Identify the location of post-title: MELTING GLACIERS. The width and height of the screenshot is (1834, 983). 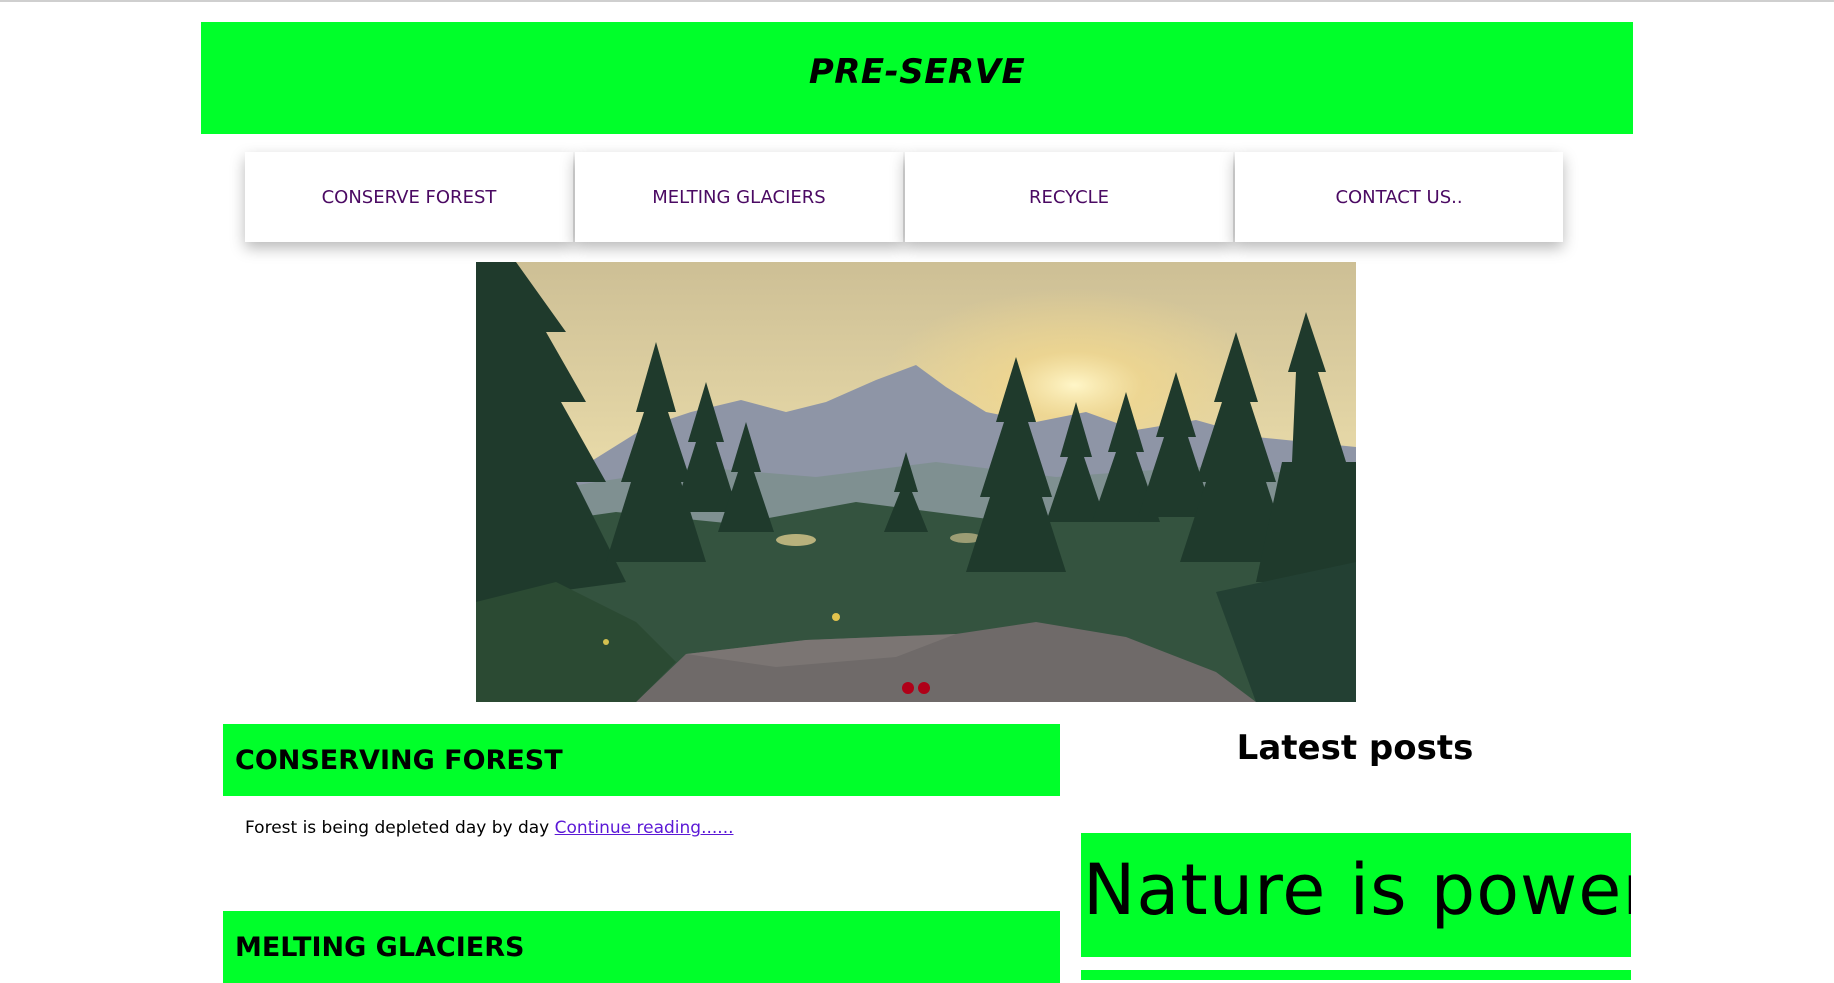
(380, 947).